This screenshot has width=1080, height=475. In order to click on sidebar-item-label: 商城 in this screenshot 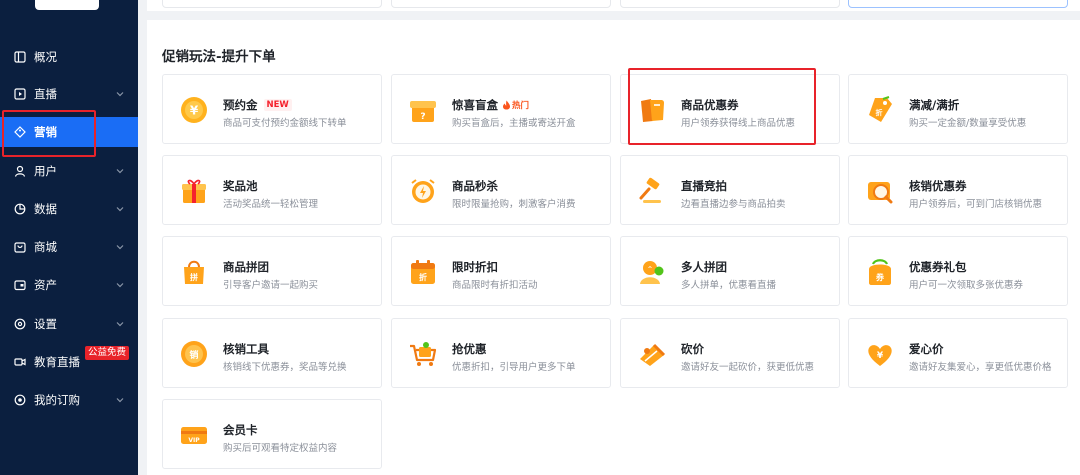, I will do `click(45, 247)`.